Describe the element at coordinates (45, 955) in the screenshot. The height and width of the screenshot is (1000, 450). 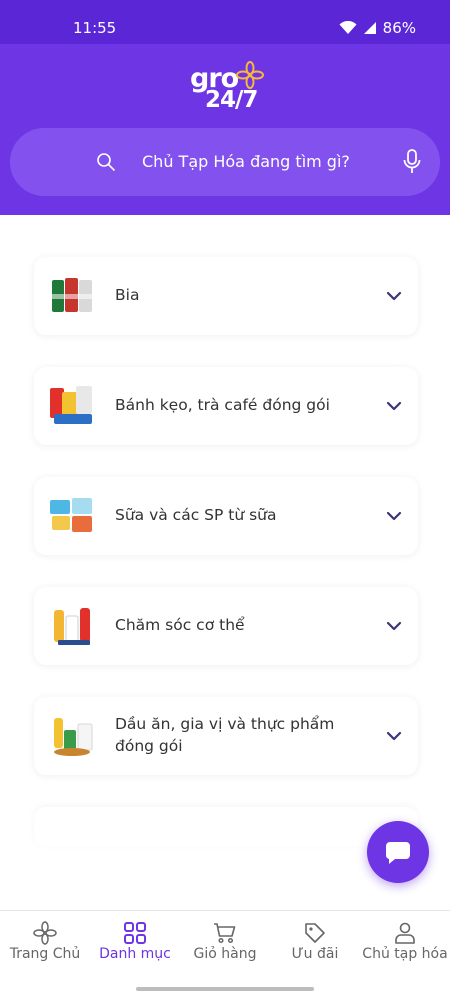
I see `nav-label: Trang Chủ` at that location.